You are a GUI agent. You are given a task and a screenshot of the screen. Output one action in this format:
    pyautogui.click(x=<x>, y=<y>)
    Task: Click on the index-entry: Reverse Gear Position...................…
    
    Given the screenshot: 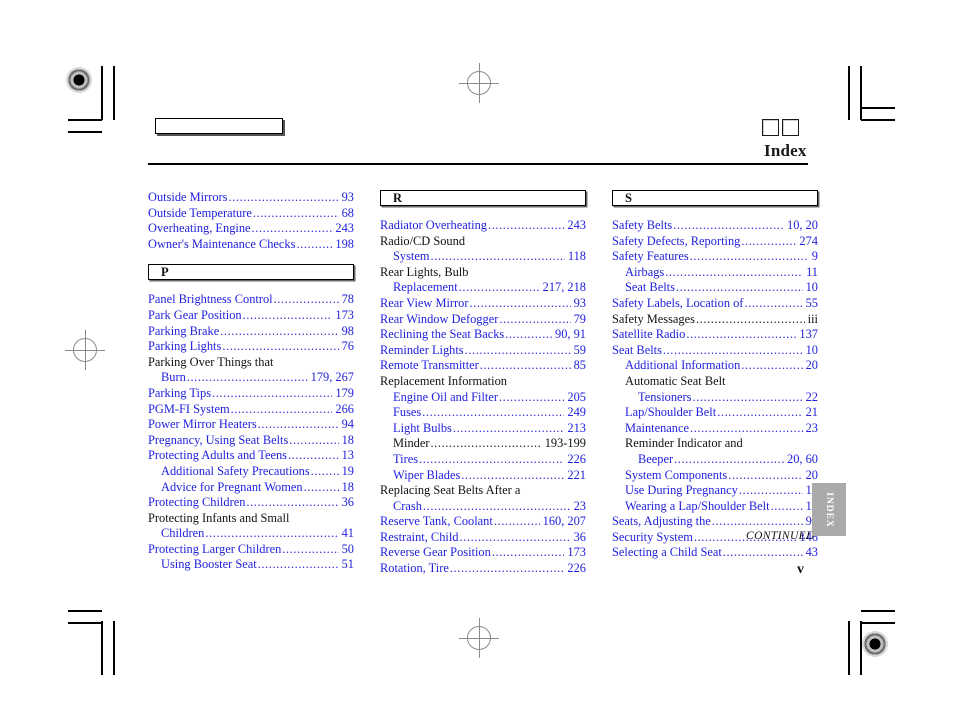 What is the action you would take?
    pyautogui.click(x=483, y=553)
    